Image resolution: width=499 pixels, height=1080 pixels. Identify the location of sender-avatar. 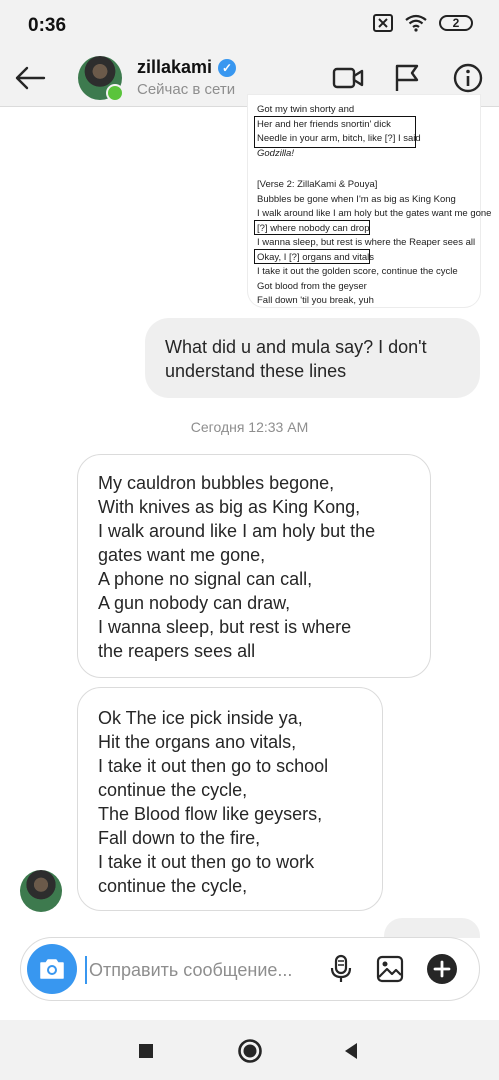
(41, 891).